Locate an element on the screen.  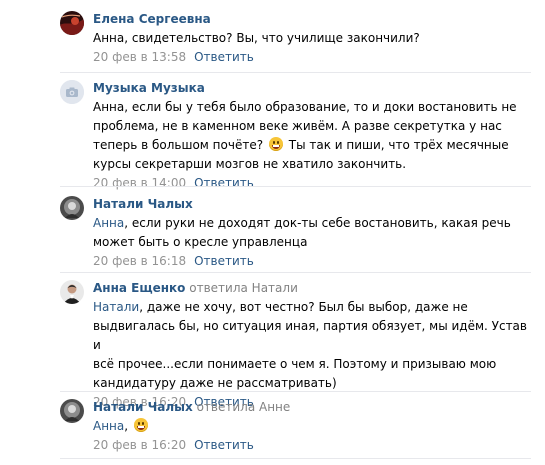
comment-author: Анна Ещенко is located at coordinates (139, 288).